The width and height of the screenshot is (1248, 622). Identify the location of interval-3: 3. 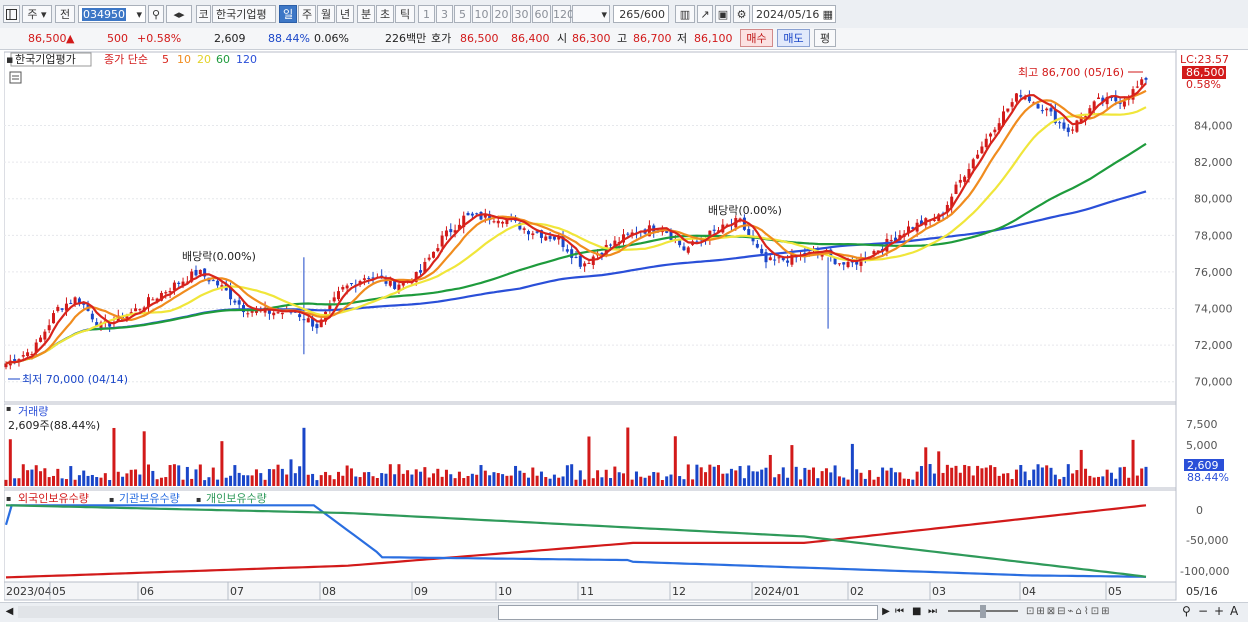
(444, 14).